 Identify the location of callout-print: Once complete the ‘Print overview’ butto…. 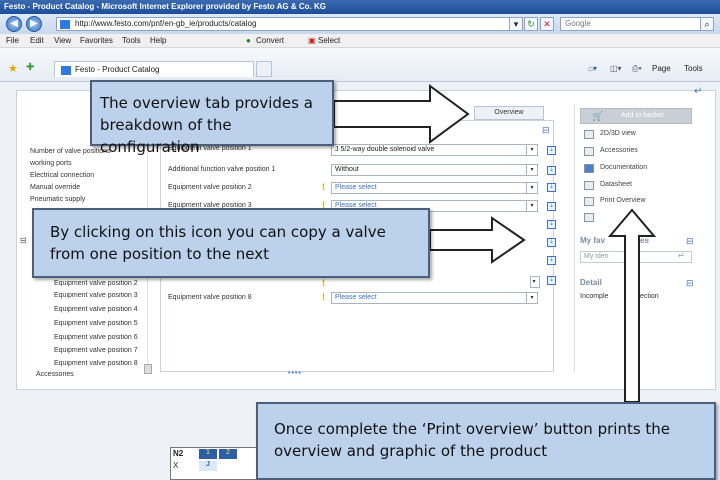
(486, 441).